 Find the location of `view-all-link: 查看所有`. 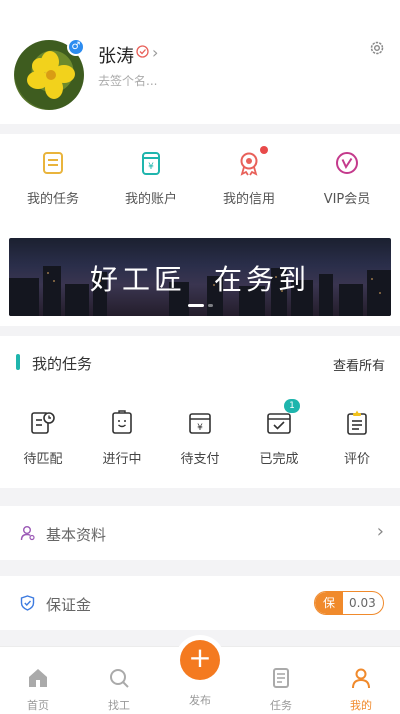

view-all-link: 查看所有 is located at coordinates (359, 364).